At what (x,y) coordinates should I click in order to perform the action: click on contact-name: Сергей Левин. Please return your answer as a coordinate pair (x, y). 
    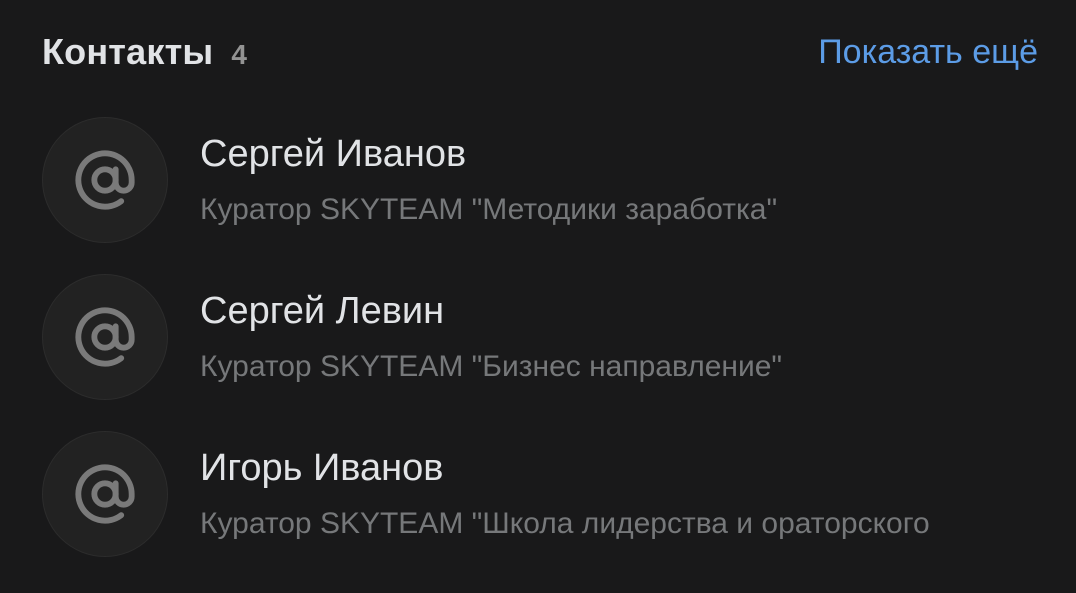
    Looking at the image, I should click on (322, 311).